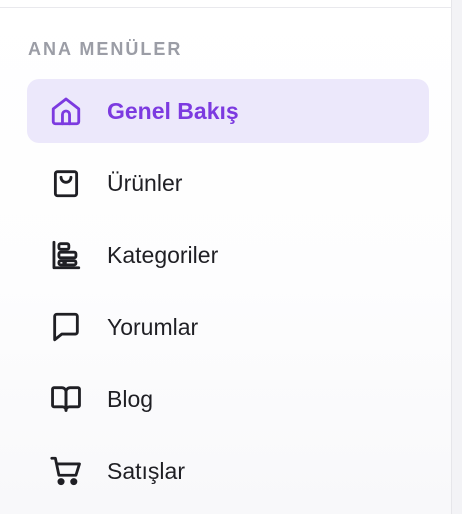 The width and height of the screenshot is (462, 514). What do you see at coordinates (130, 399) in the screenshot?
I see `sidebar-item-label: Blog` at bounding box center [130, 399].